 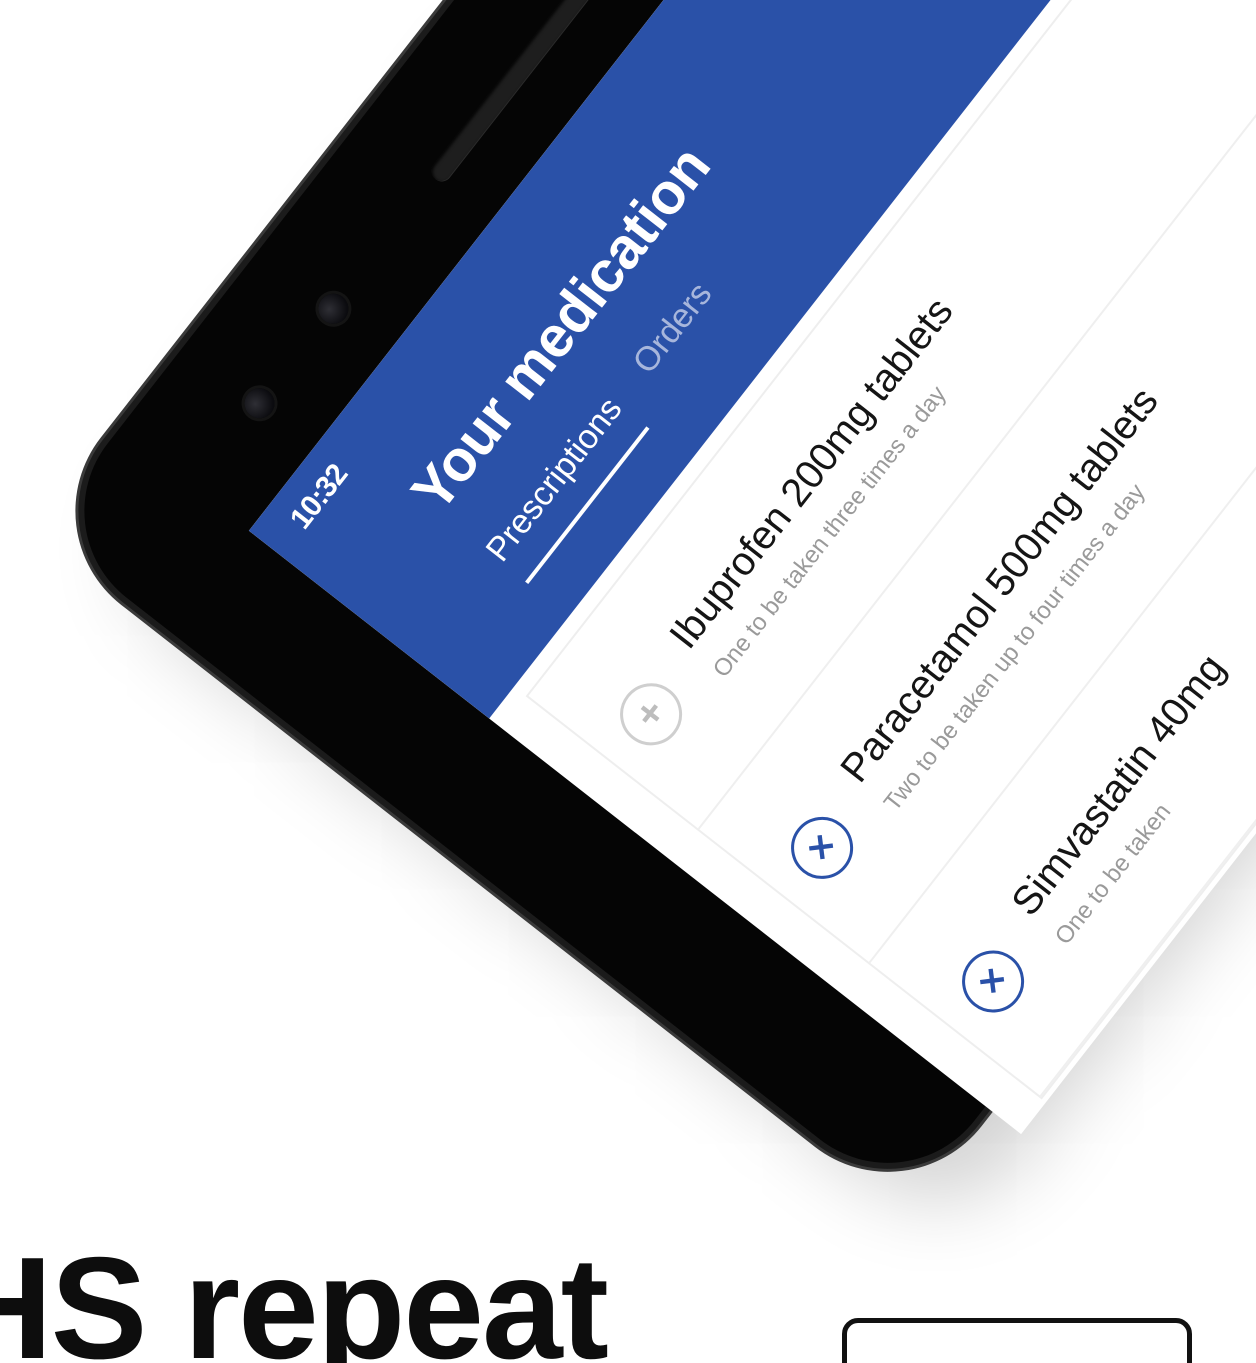 What do you see at coordinates (319, 497) in the screenshot?
I see `status-time: 10:32` at bounding box center [319, 497].